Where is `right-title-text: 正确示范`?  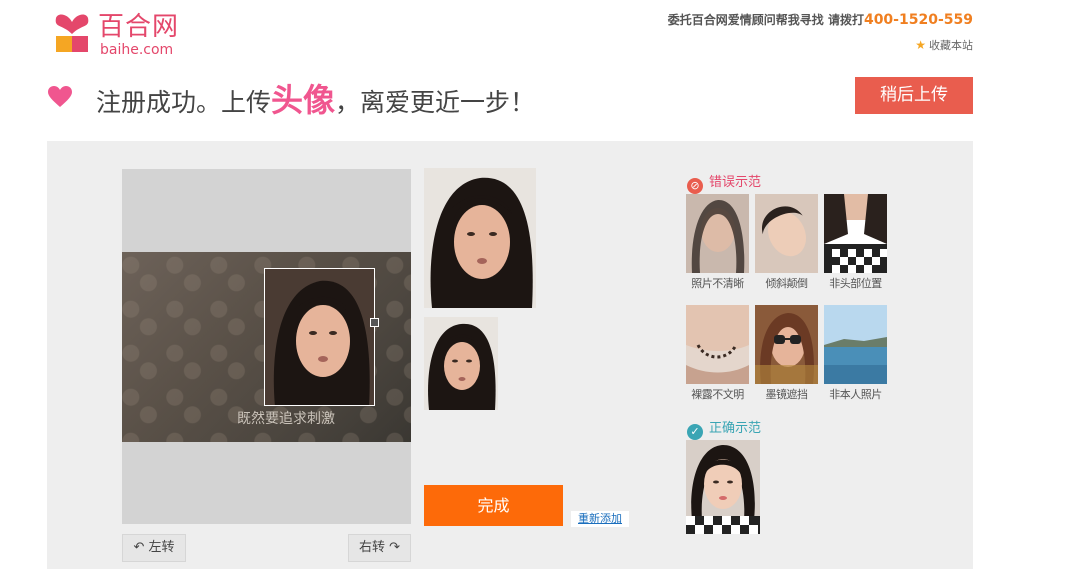 right-title-text: 正确示范 is located at coordinates (735, 428).